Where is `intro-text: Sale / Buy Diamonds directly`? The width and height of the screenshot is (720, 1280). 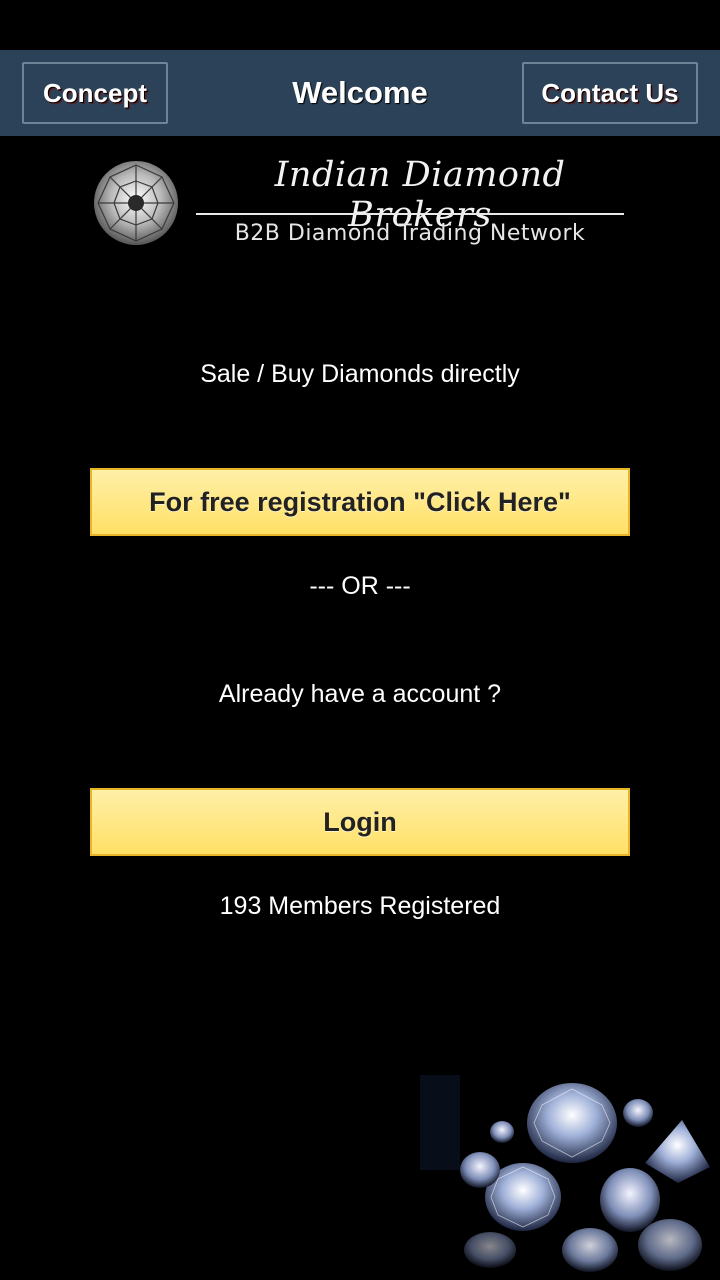 intro-text: Sale / Buy Diamonds directly is located at coordinates (360, 374).